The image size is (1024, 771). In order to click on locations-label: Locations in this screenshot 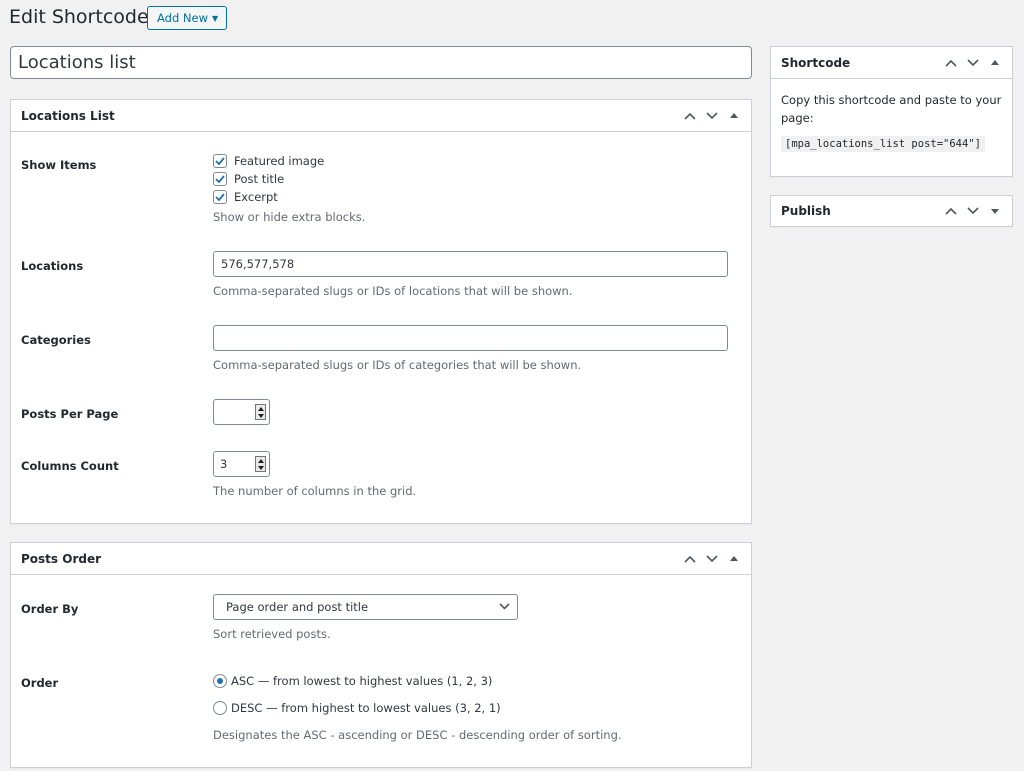, I will do `click(52, 266)`.